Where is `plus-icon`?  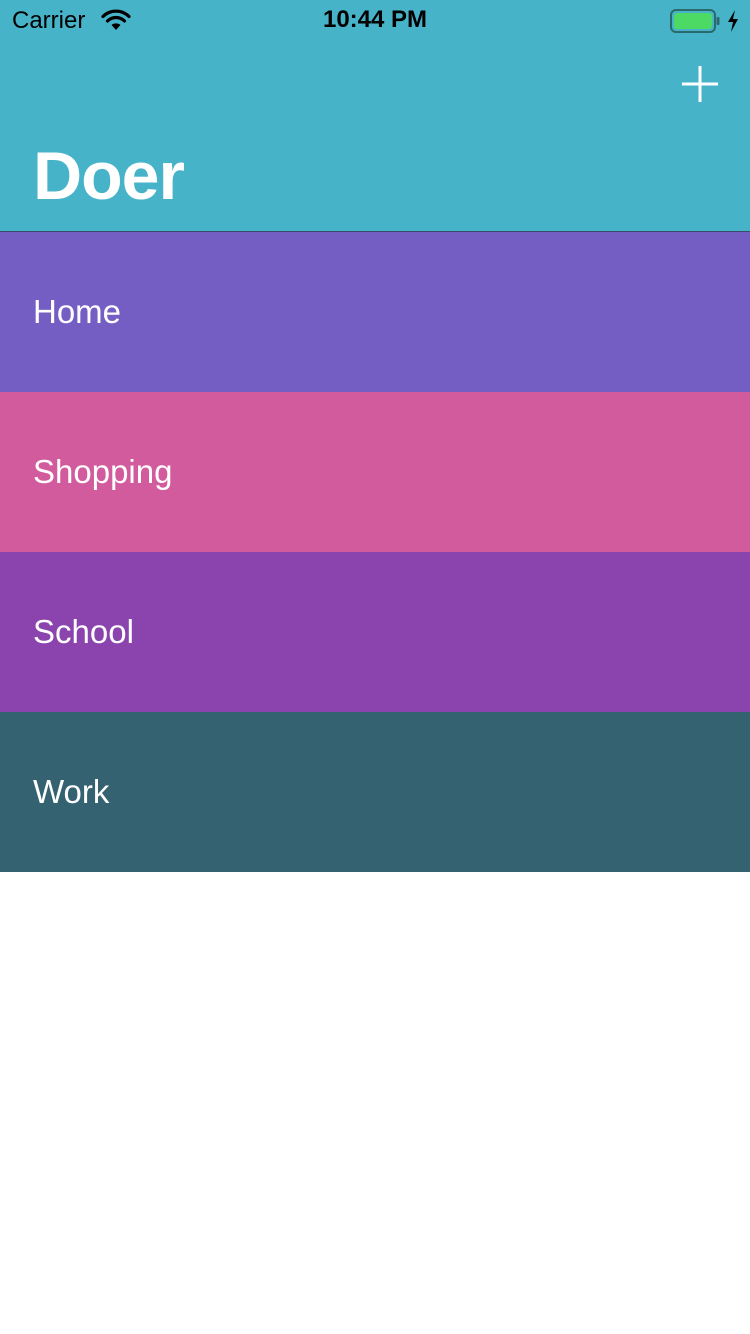
plus-icon is located at coordinates (700, 84).